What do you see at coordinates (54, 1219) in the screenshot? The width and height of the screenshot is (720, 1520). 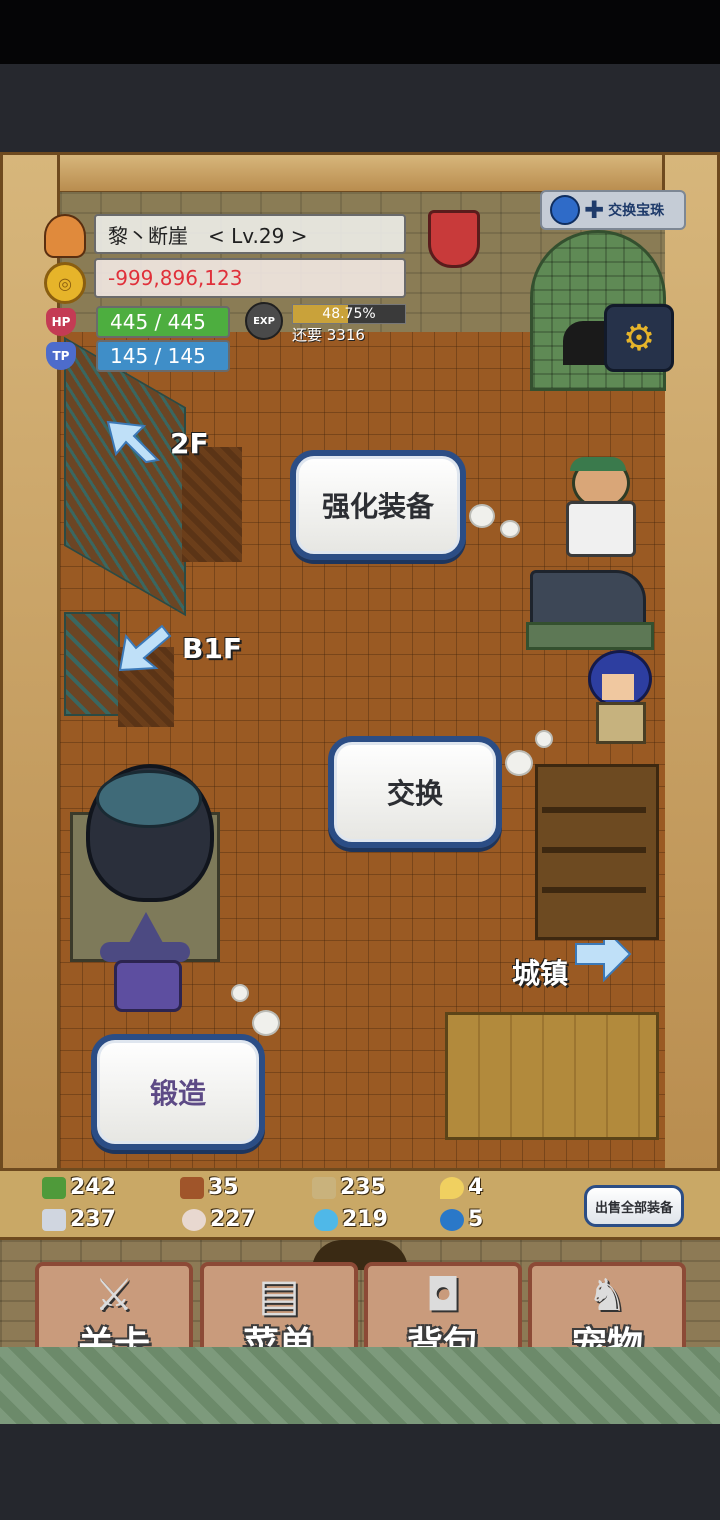 I see `iron-ingot-icon` at bounding box center [54, 1219].